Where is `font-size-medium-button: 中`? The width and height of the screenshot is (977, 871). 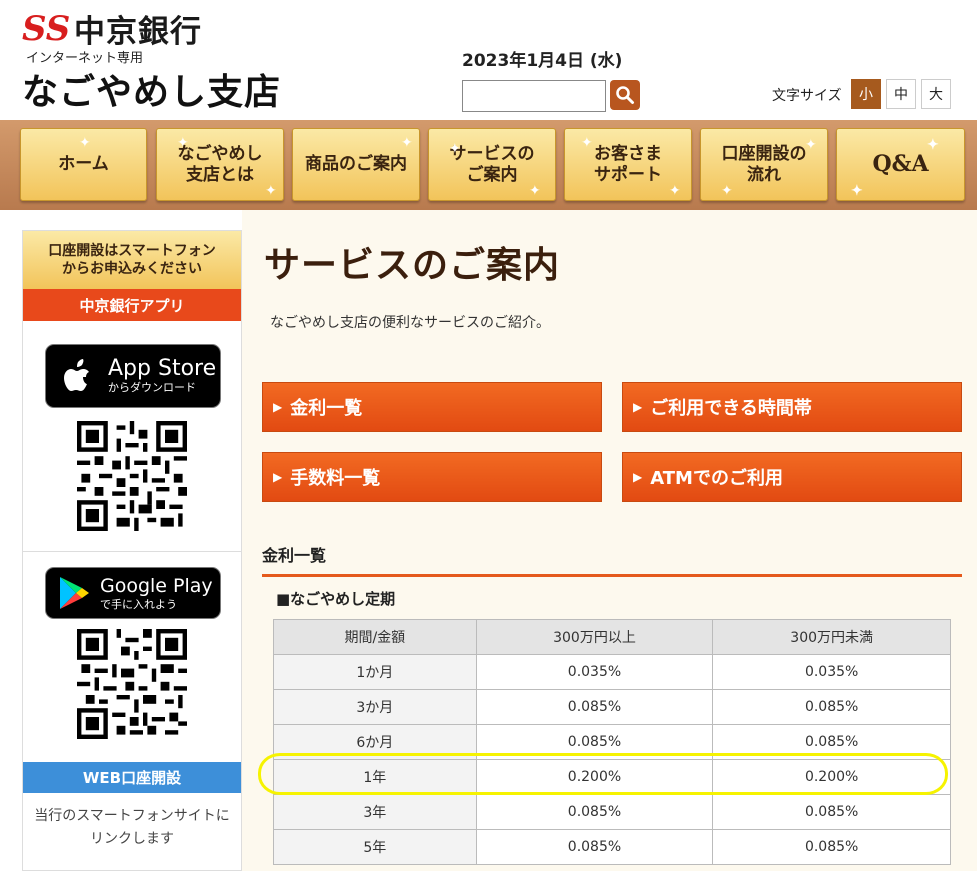
font-size-medium-button: 中 is located at coordinates (901, 94).